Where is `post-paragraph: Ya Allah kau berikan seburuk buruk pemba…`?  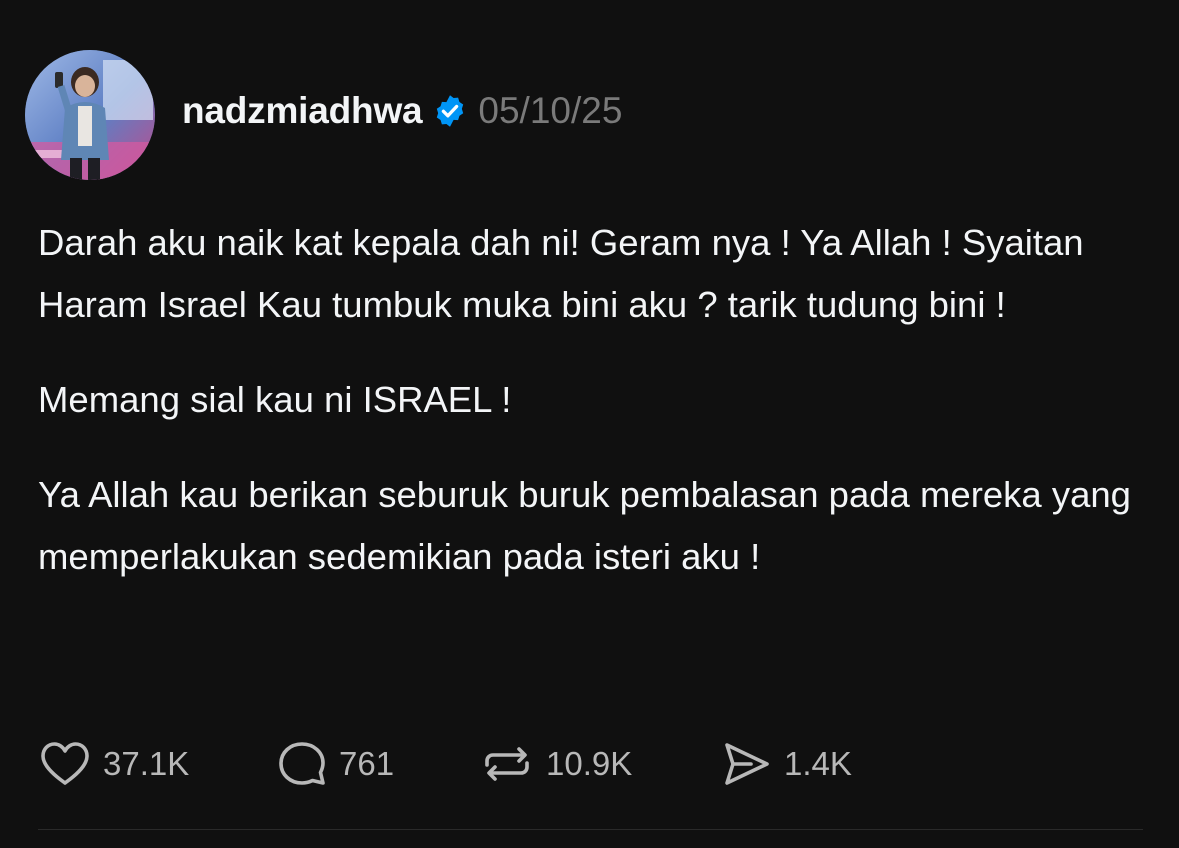 post-paragraph: Ya Allah kau berikan seburuk buruk pemba… is located at coordinates (584, 525).